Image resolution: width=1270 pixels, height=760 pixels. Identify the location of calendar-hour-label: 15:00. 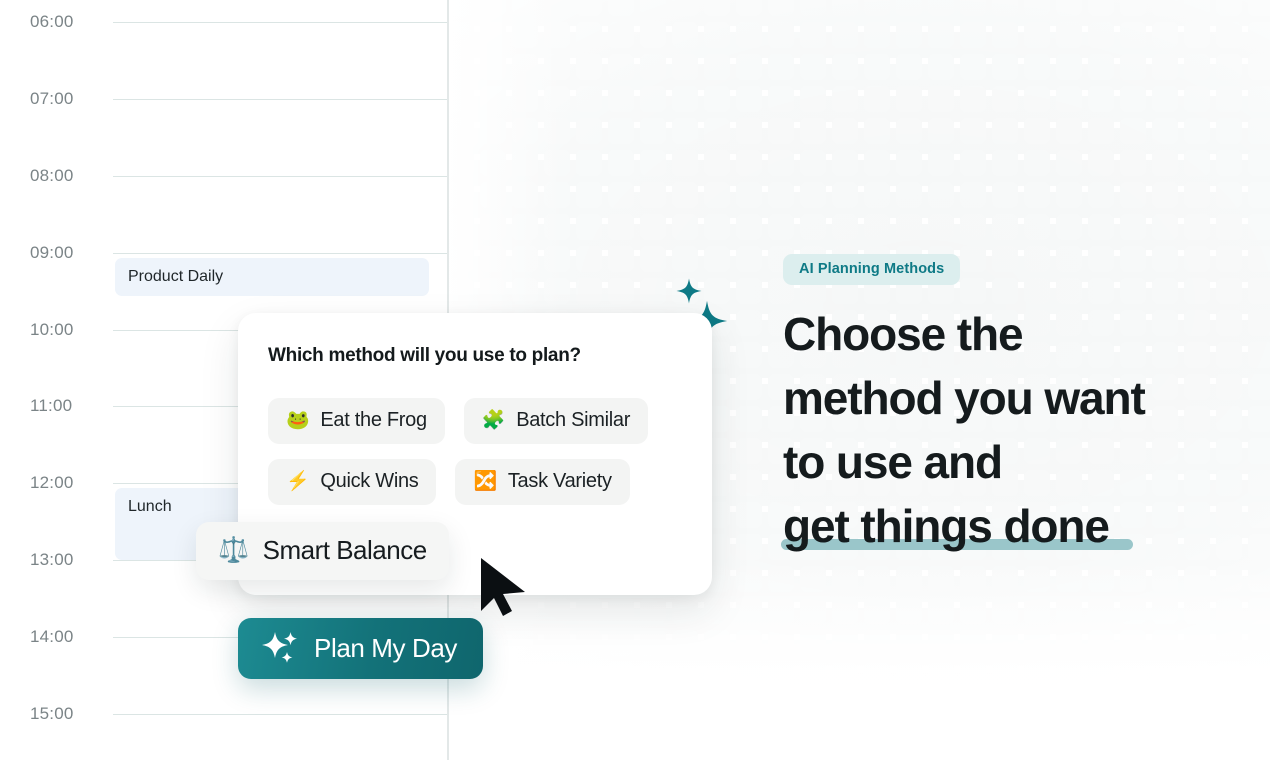
(52, 713).